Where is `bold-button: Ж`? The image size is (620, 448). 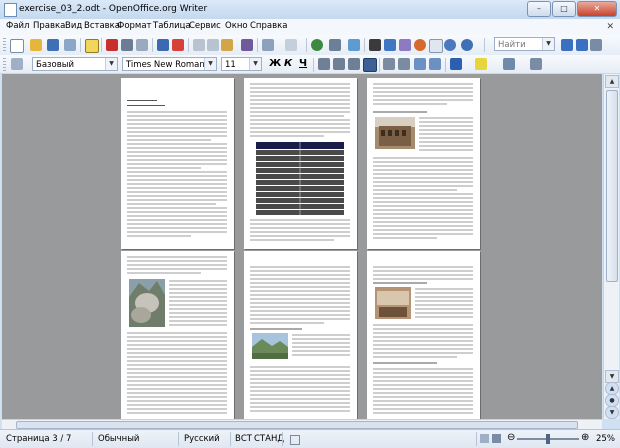 bold-button: Ж is located at coordinates (275, 64).